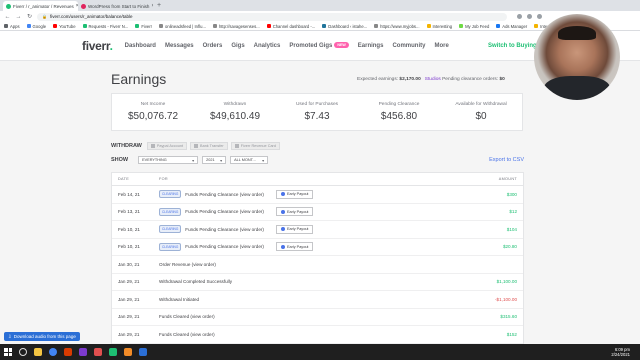 The height and width of the screenshot is (360, 640). What do you see at coordinates (18, 17) in the screenshot?
I see `forward-icon: →` at bounding box center [18, 17].